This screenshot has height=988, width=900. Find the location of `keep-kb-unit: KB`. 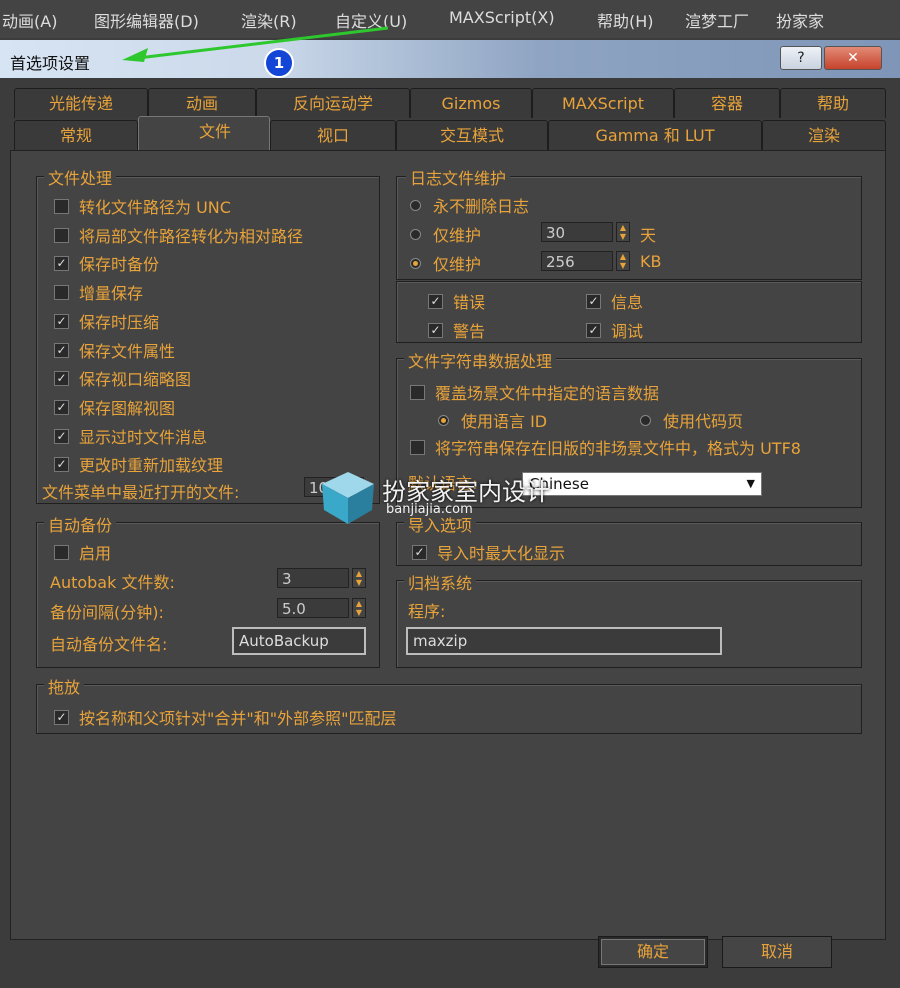

keep-kb-unit: KB is located at coordinates (651, 261).